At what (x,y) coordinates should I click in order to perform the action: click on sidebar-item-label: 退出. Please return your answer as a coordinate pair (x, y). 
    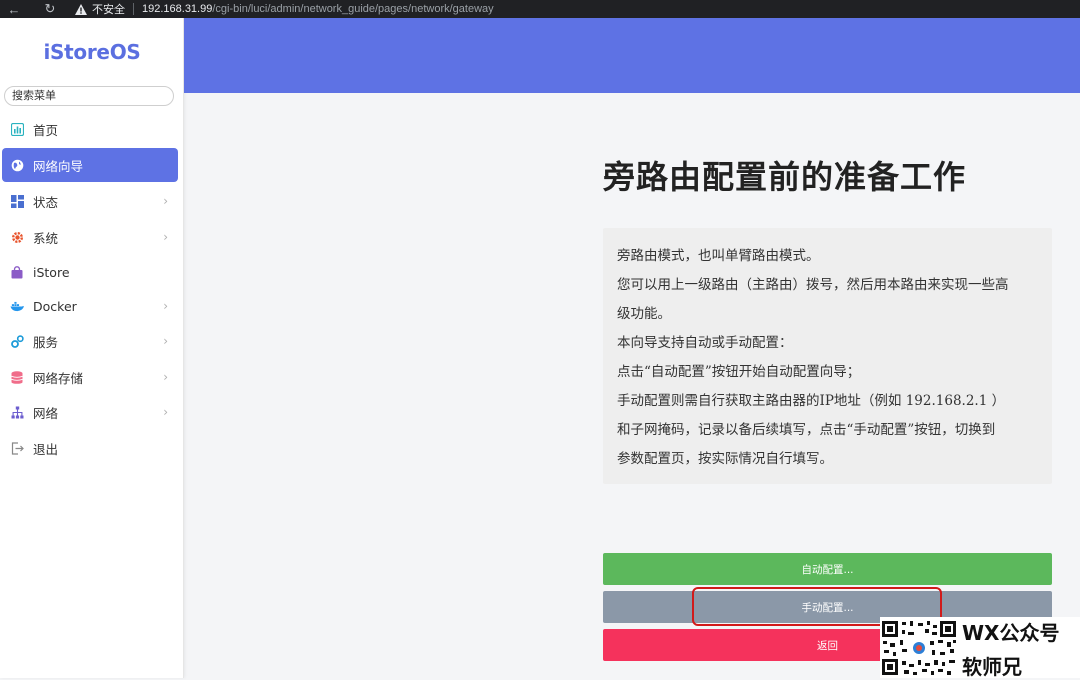
    Looking at the image, I should click on (46, 449).